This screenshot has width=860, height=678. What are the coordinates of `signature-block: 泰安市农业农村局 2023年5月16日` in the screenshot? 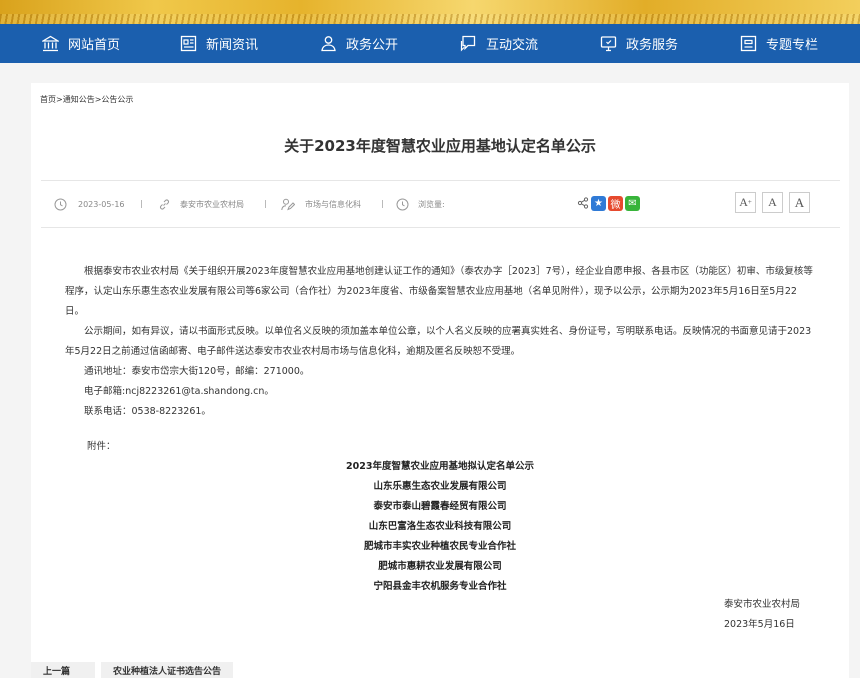 It's located at (762, 615).